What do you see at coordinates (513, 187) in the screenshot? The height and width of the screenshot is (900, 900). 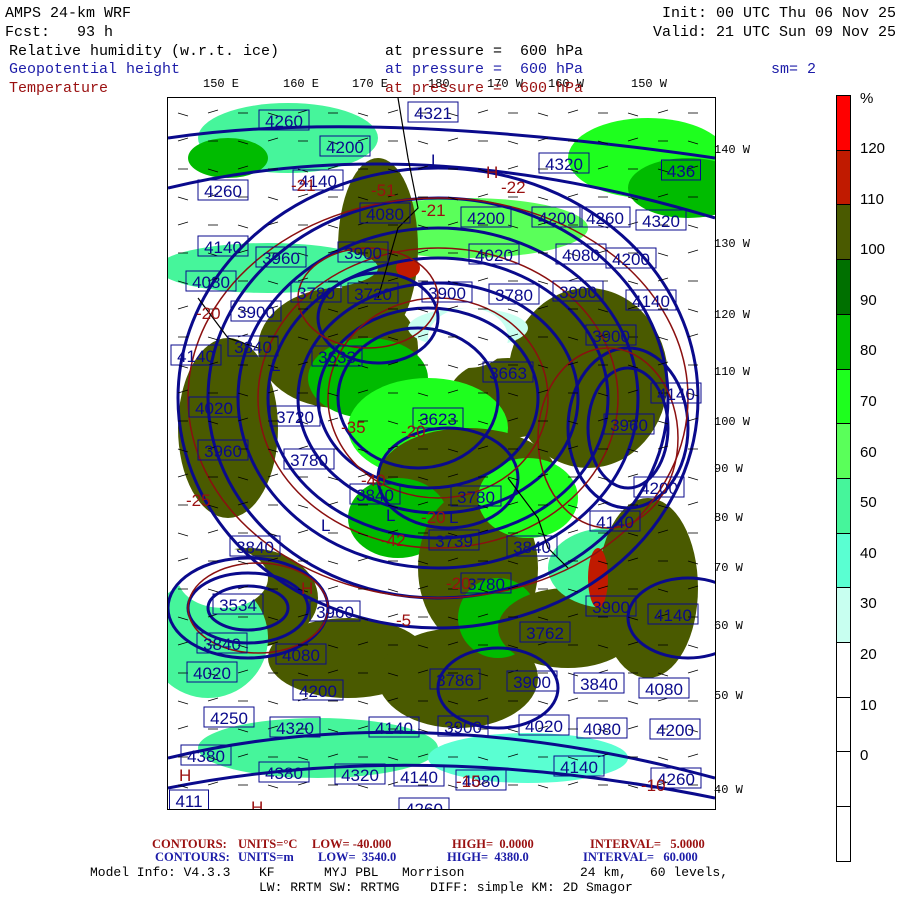 I see `temperature-label: -22` at bounding box center [513, 187].